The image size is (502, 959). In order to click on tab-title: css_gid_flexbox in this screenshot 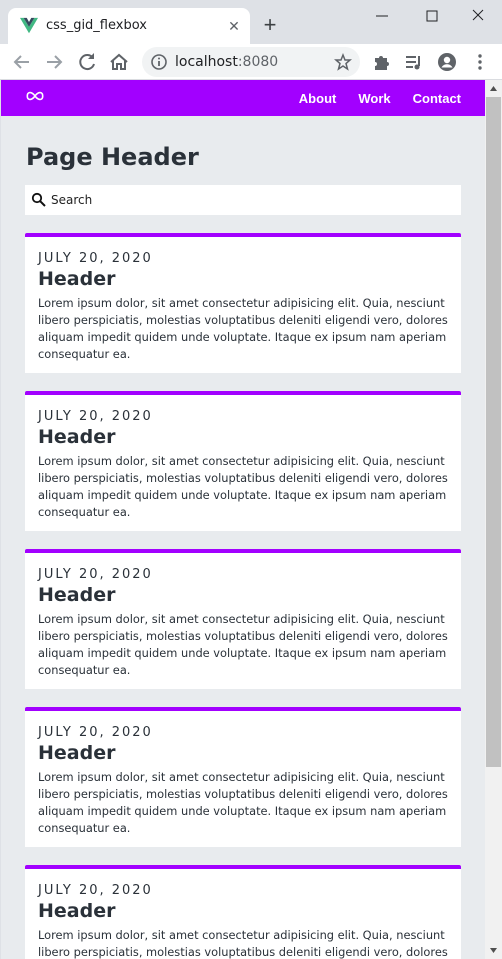, I will do `click(96, 25)`.